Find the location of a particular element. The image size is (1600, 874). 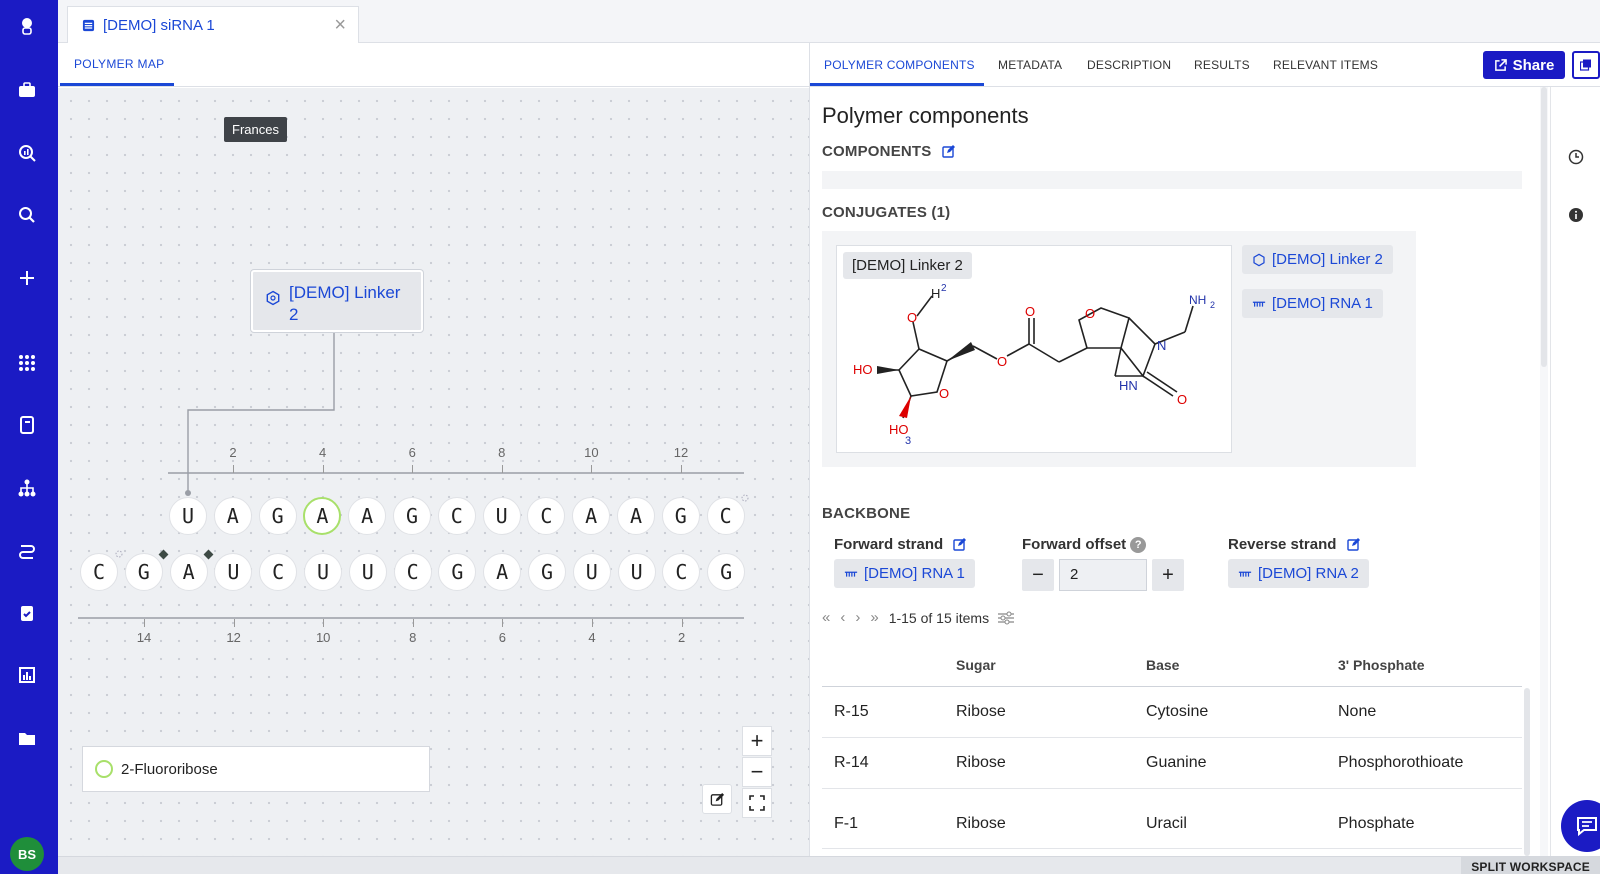

search-icon is located at coordinates (27, 215).